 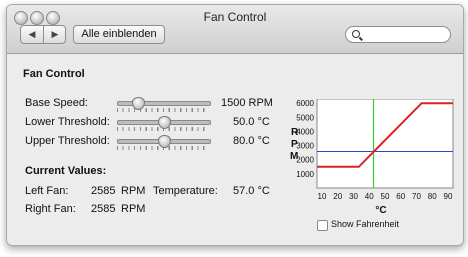 I want to click on show-fahrenheit-checkbox, so click(x=322, y=225).